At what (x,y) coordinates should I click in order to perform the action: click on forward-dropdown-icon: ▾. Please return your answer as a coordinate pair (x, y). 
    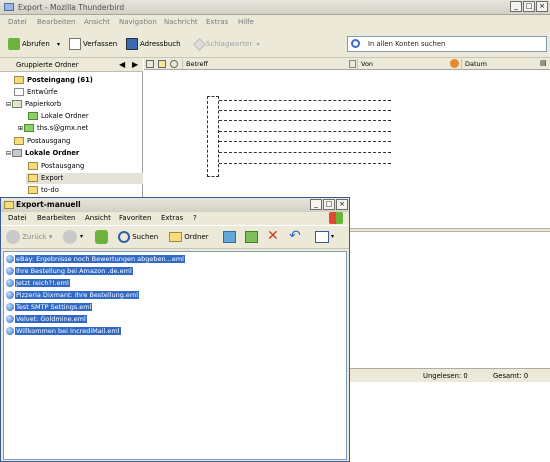
    Looking at the image, I should click on (81, 236).